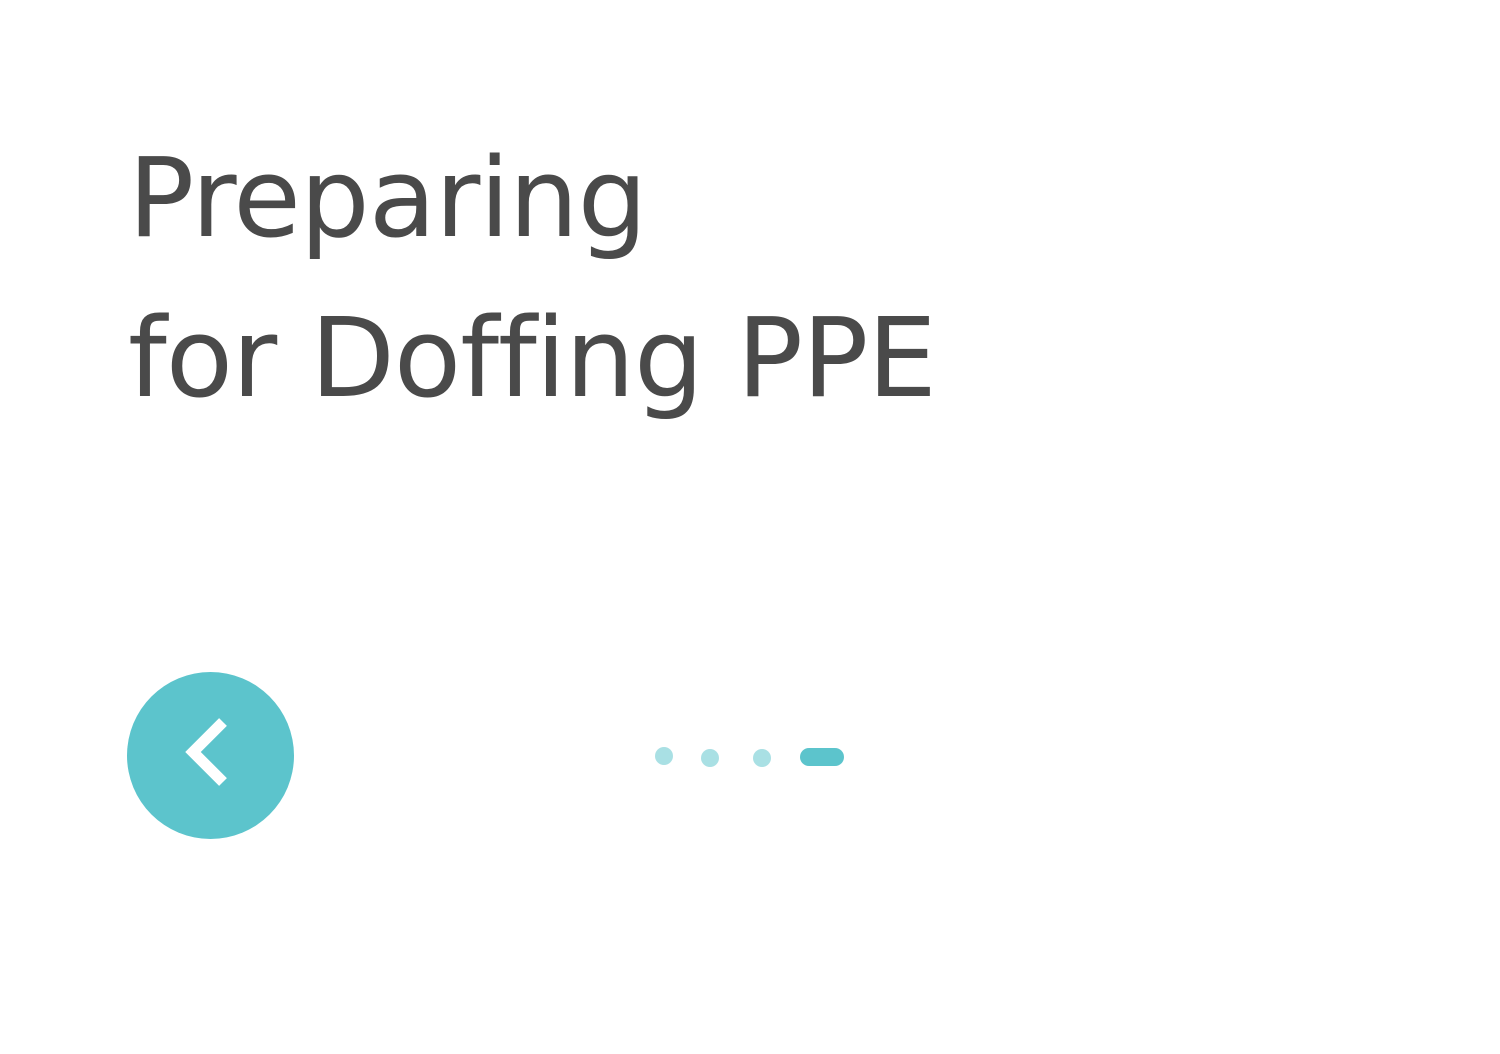  I want to click on title-line-1: Preparing, so click(387, 198).